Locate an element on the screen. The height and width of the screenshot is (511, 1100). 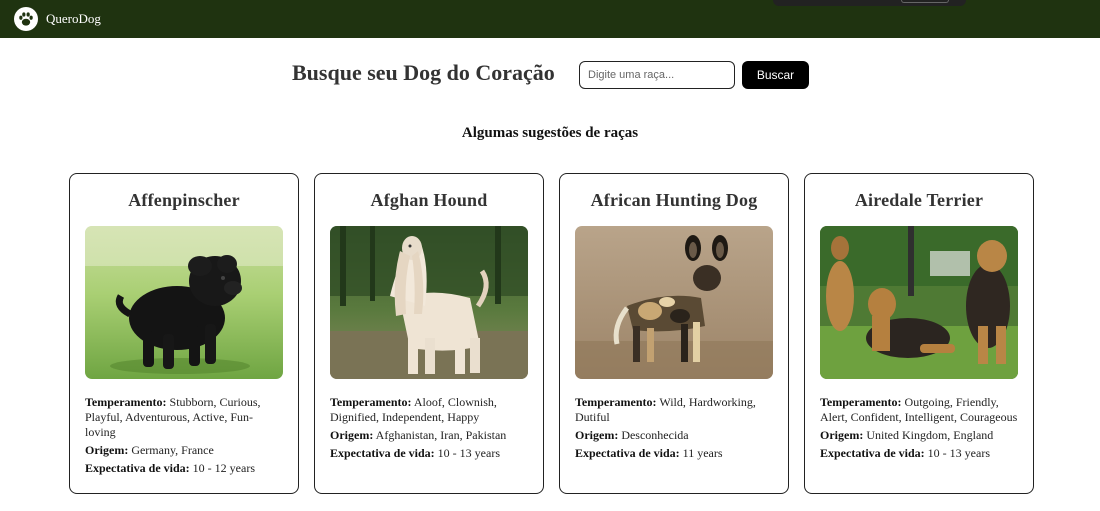
life-expectancy-line: Expectativa de vida: 11 years is located at coordinates (674, 453).